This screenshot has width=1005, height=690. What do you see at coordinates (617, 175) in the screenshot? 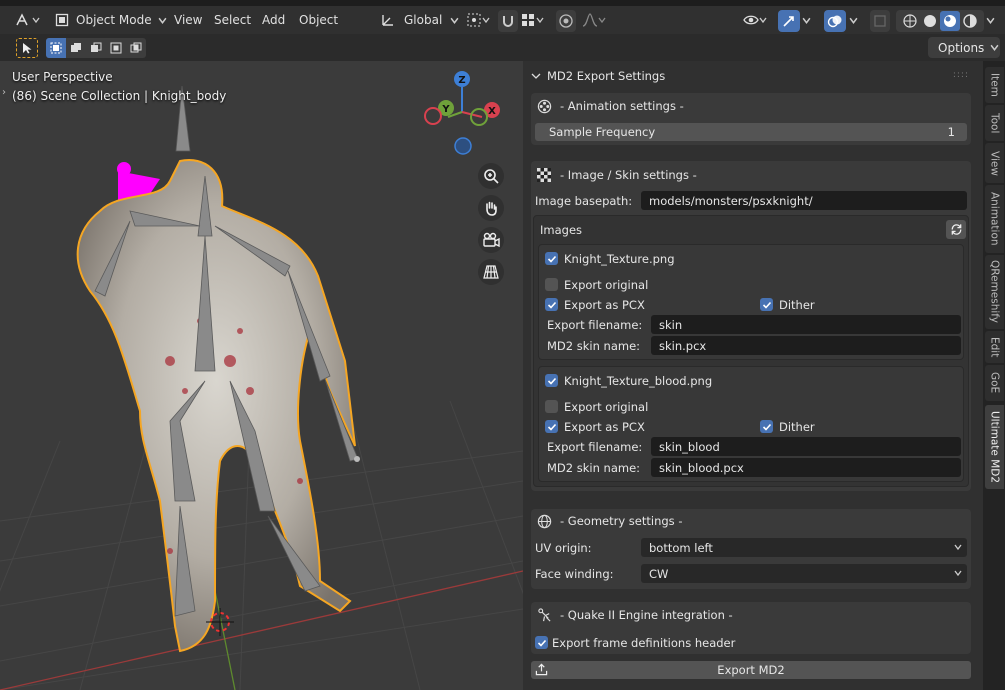
I see `image-skin-settings-title: - Image / Skin settings -` at bounding box center [617, 175].